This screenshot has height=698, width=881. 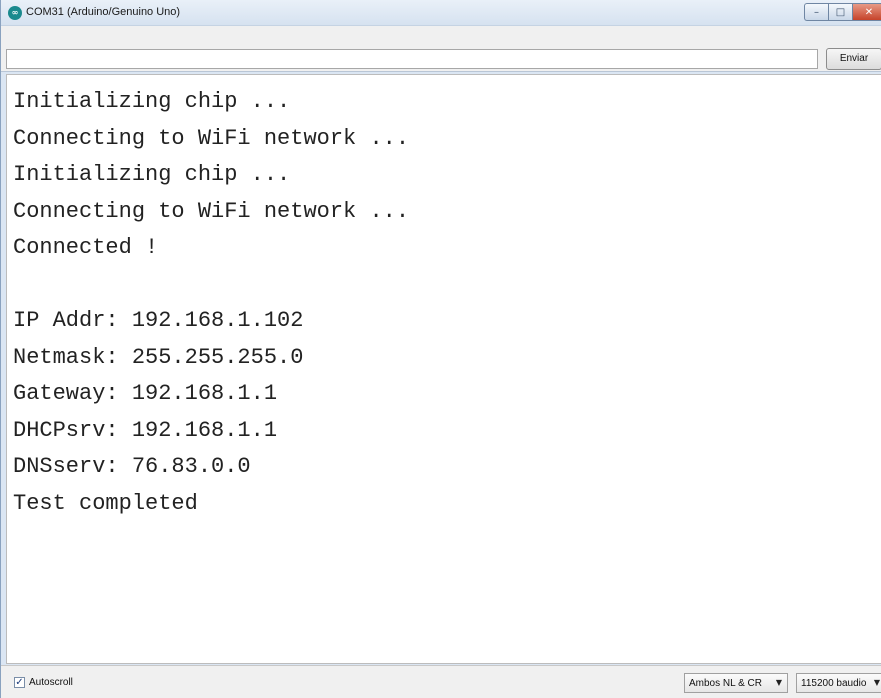 I want to click on maximize-icon: □, so click(x=840, y=12).